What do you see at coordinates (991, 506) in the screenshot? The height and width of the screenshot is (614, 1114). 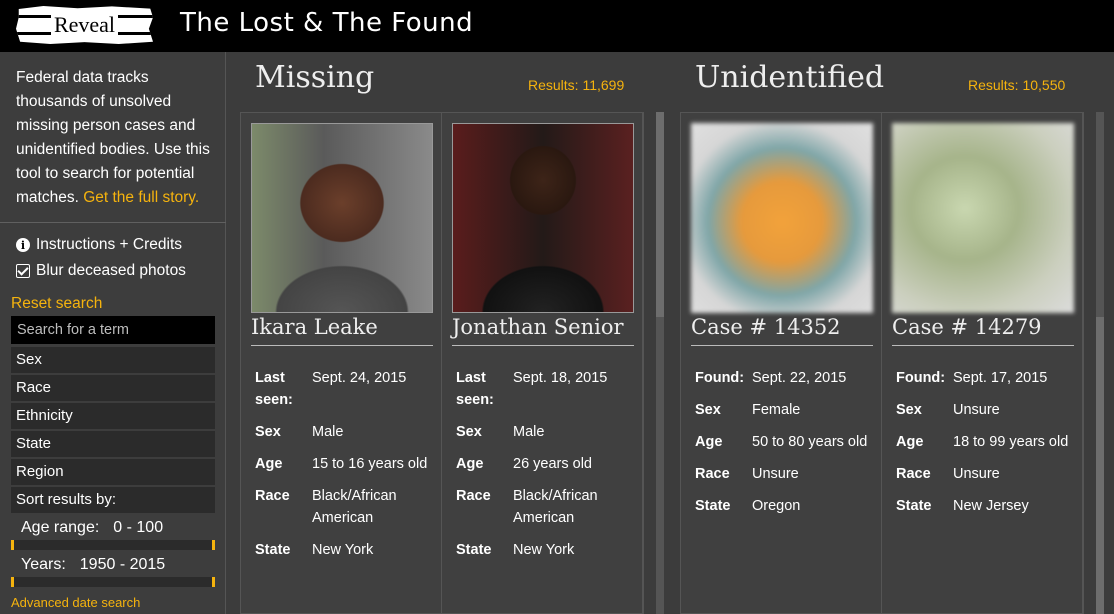 I see `detail-value: New Jersey` at bounding box center [991, 506].